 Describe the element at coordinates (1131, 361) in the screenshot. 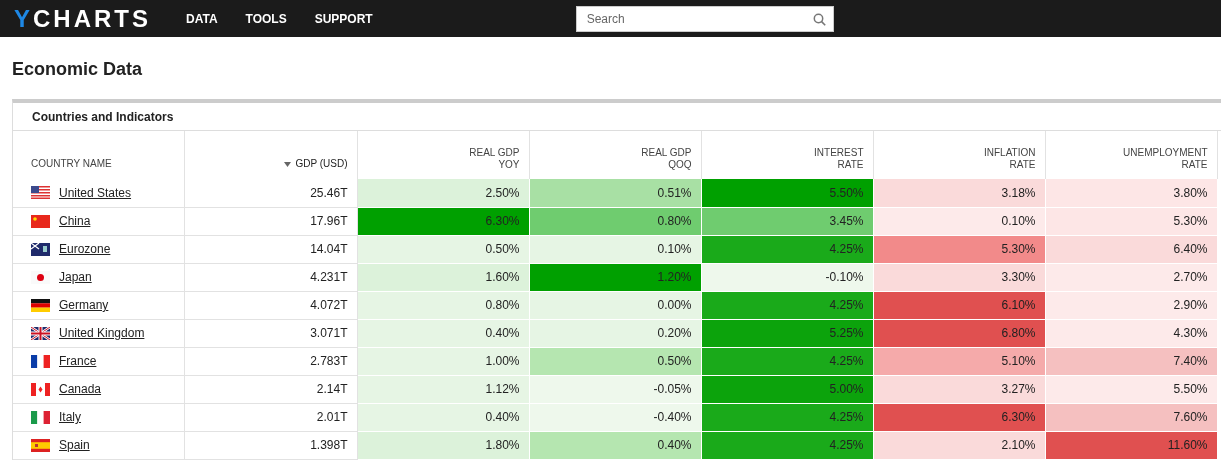

I see `heatmap-cell: 7.40%` at that location.